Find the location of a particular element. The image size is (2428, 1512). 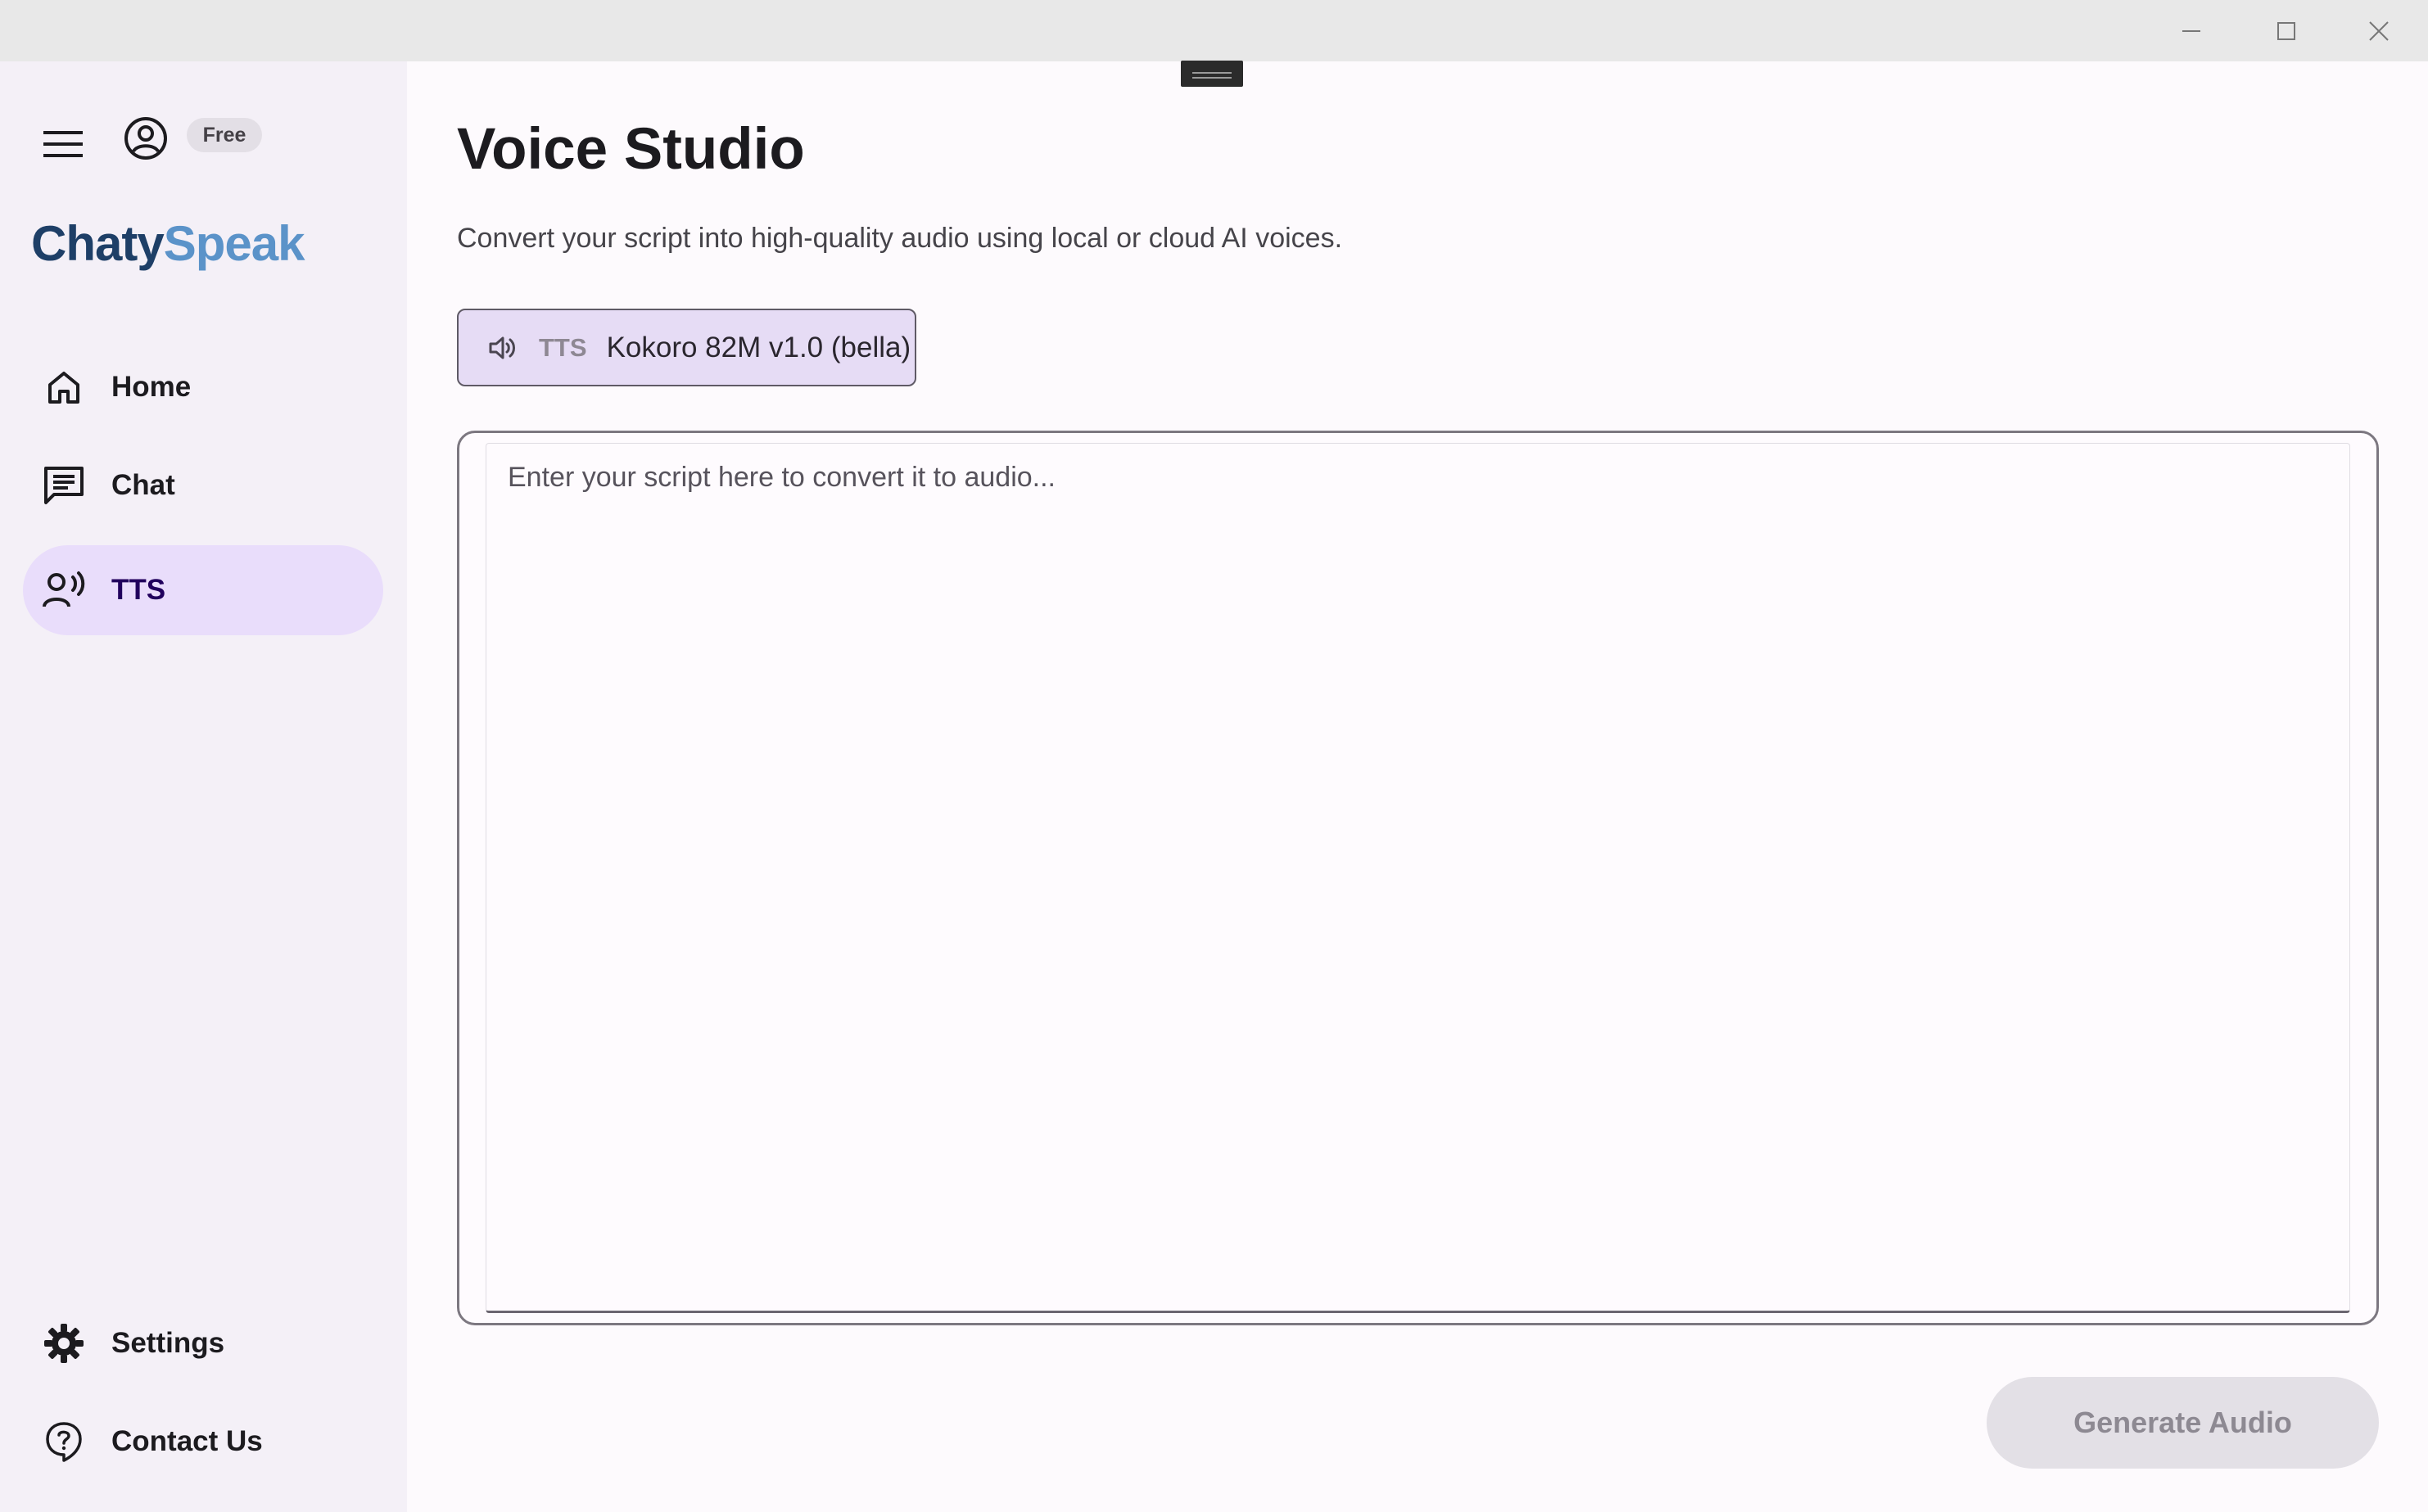

window-close-button is located at coordinates (2379, 30).